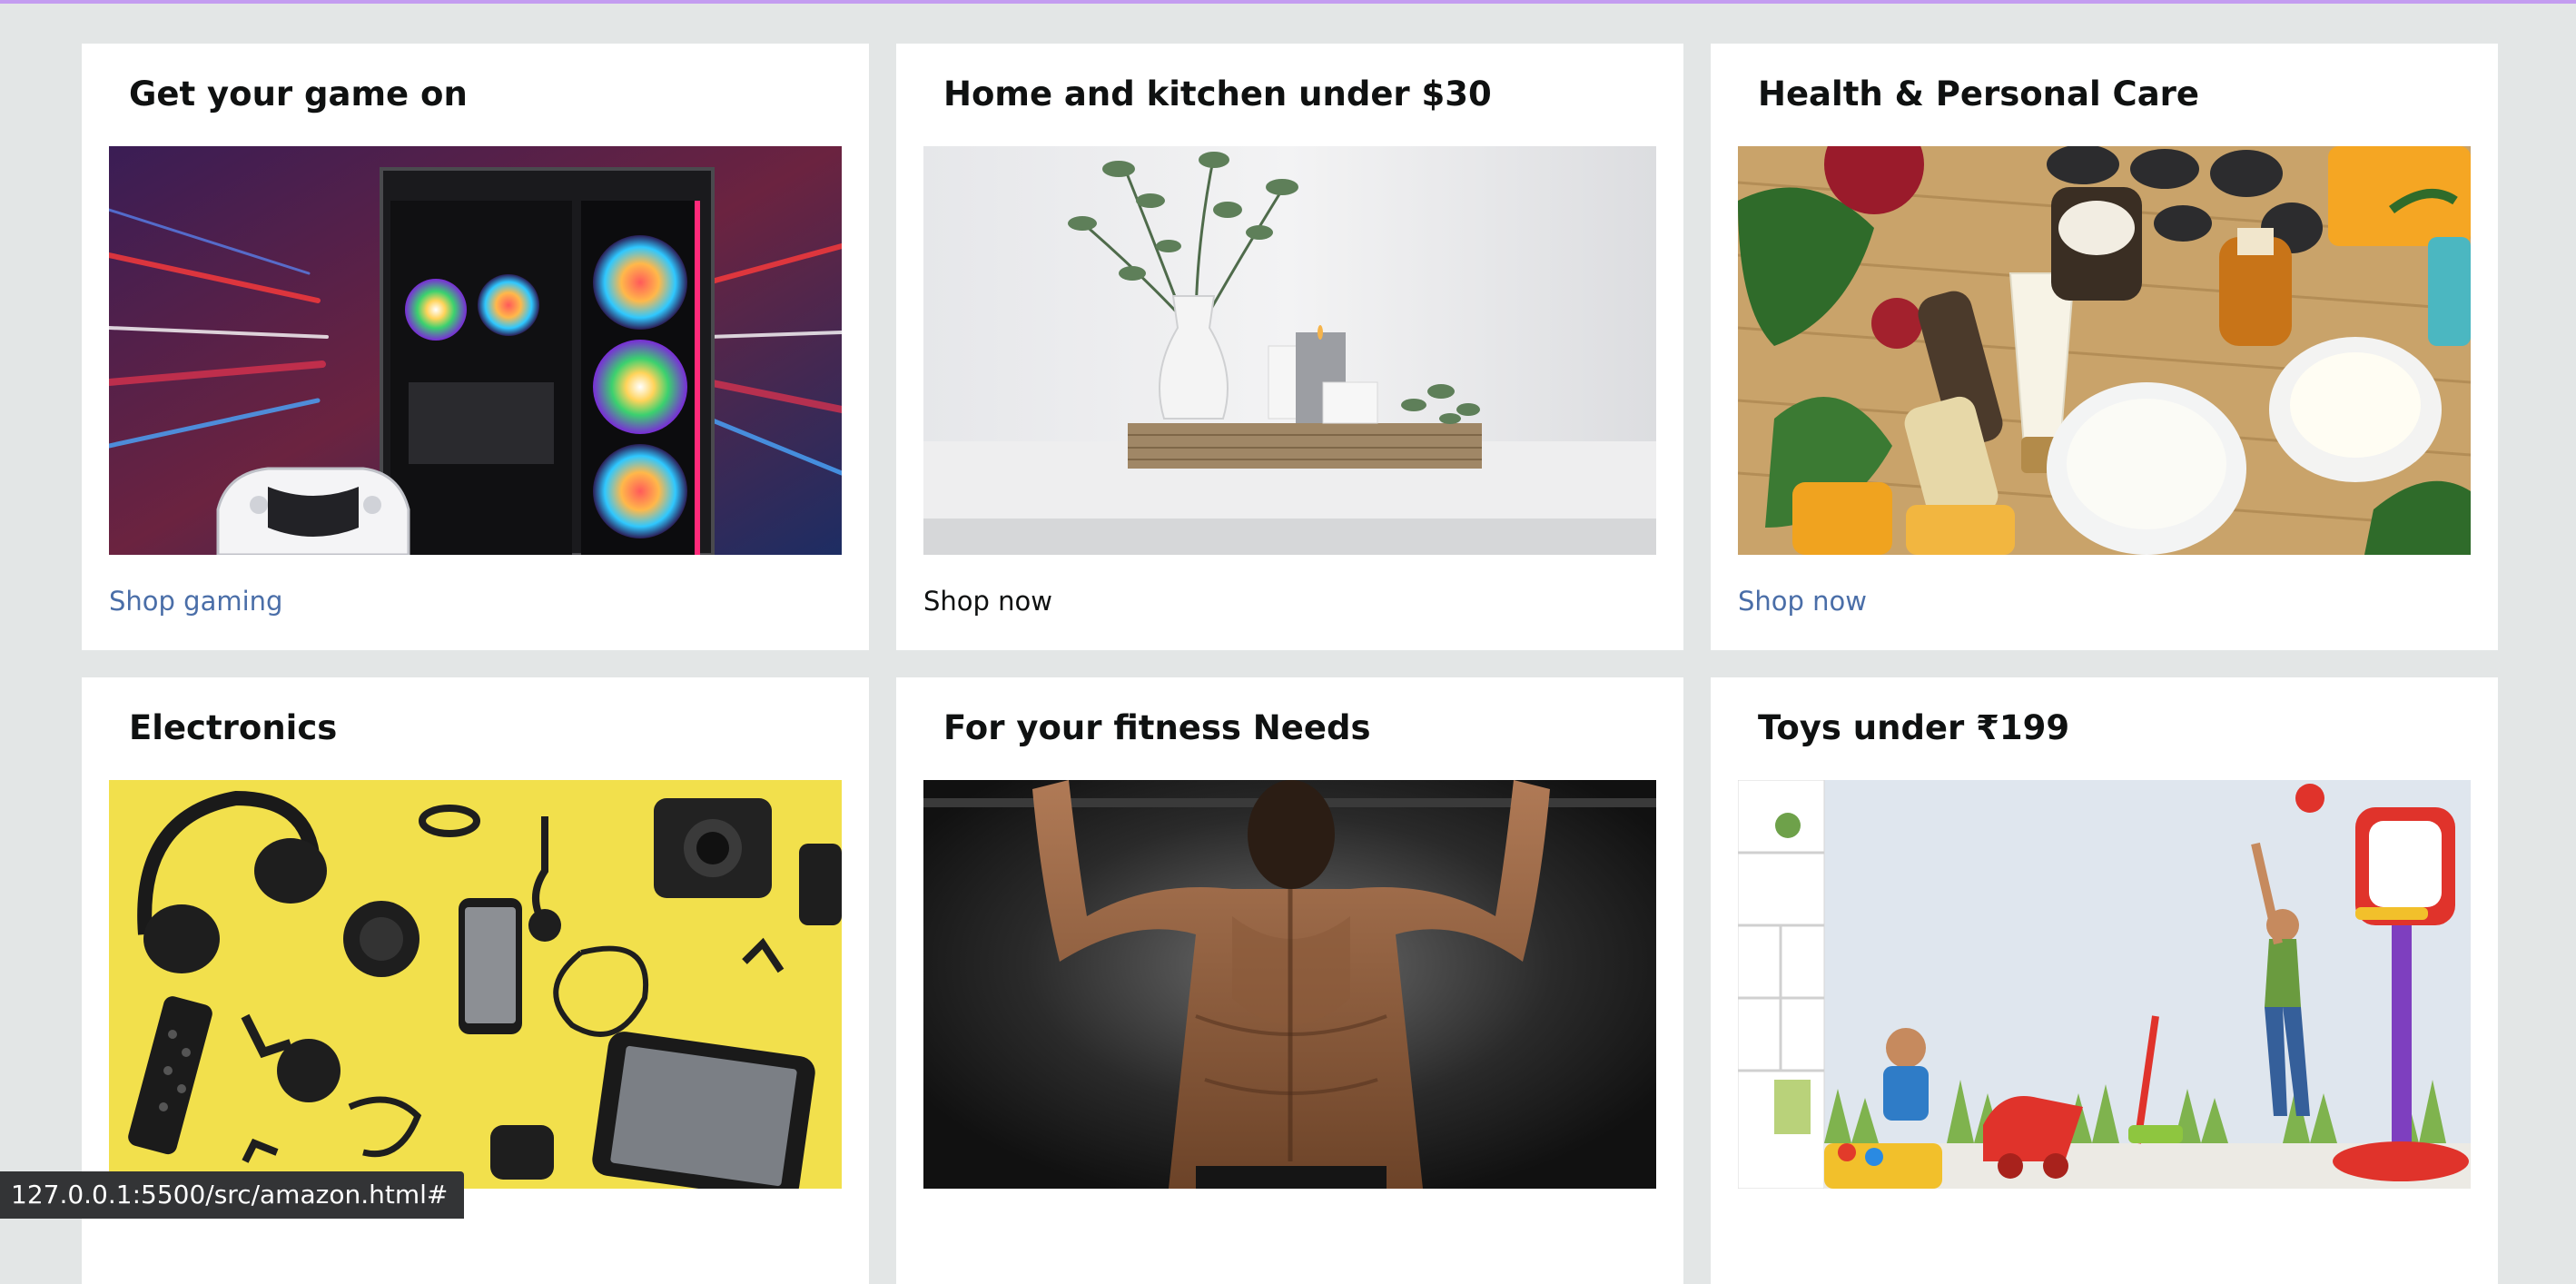  I want to click on card-home-kitchen: Home and kitchen under $30 Shop now, so click(1289, 347).